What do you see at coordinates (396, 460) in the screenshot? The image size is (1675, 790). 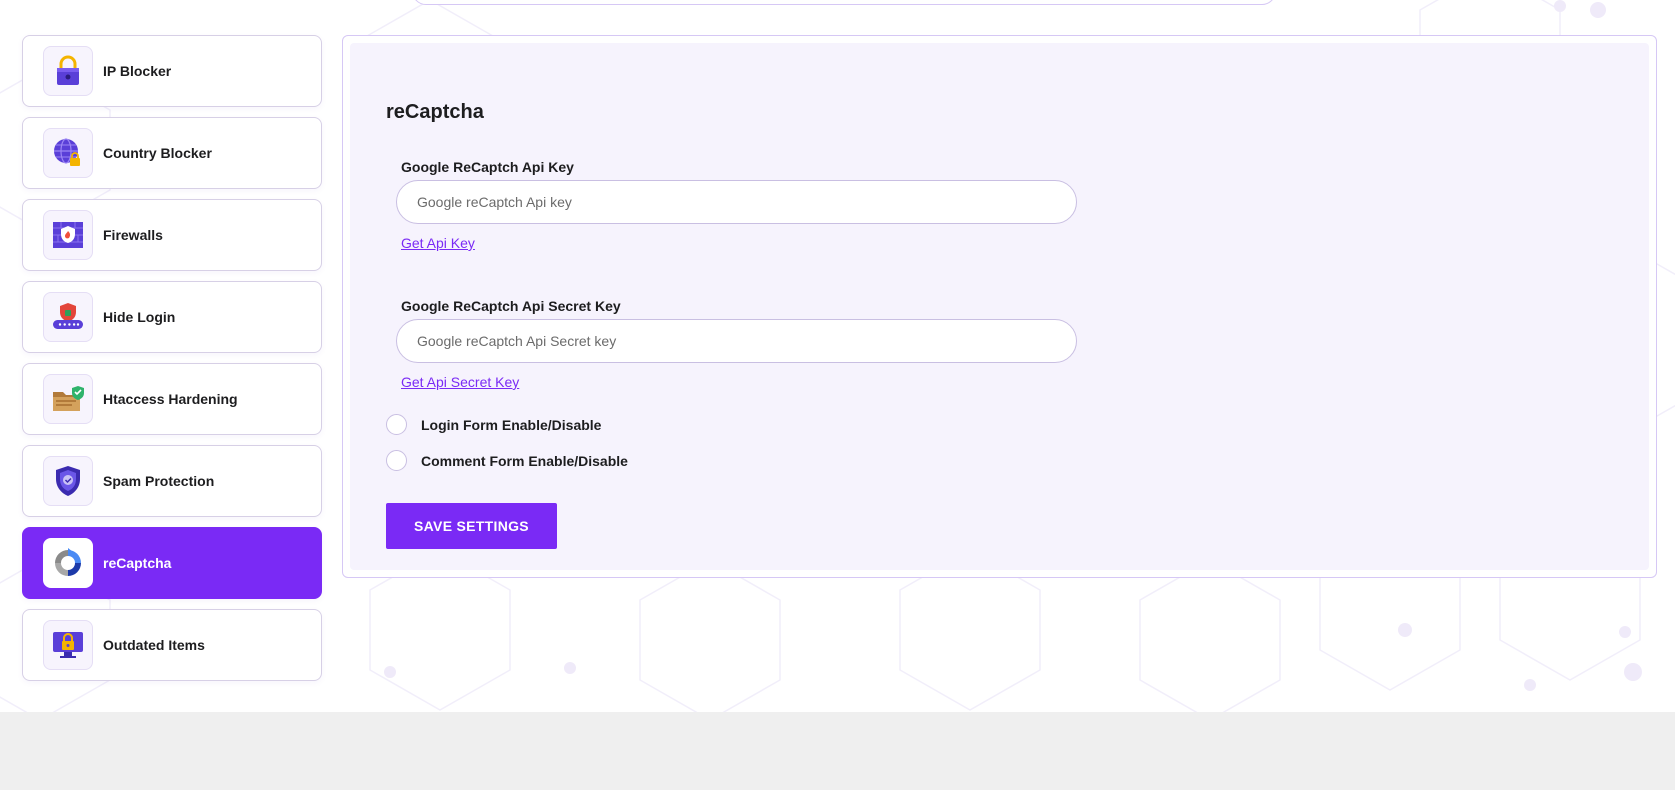 I see `comment-form-radio` at bounding box center [396, 460].